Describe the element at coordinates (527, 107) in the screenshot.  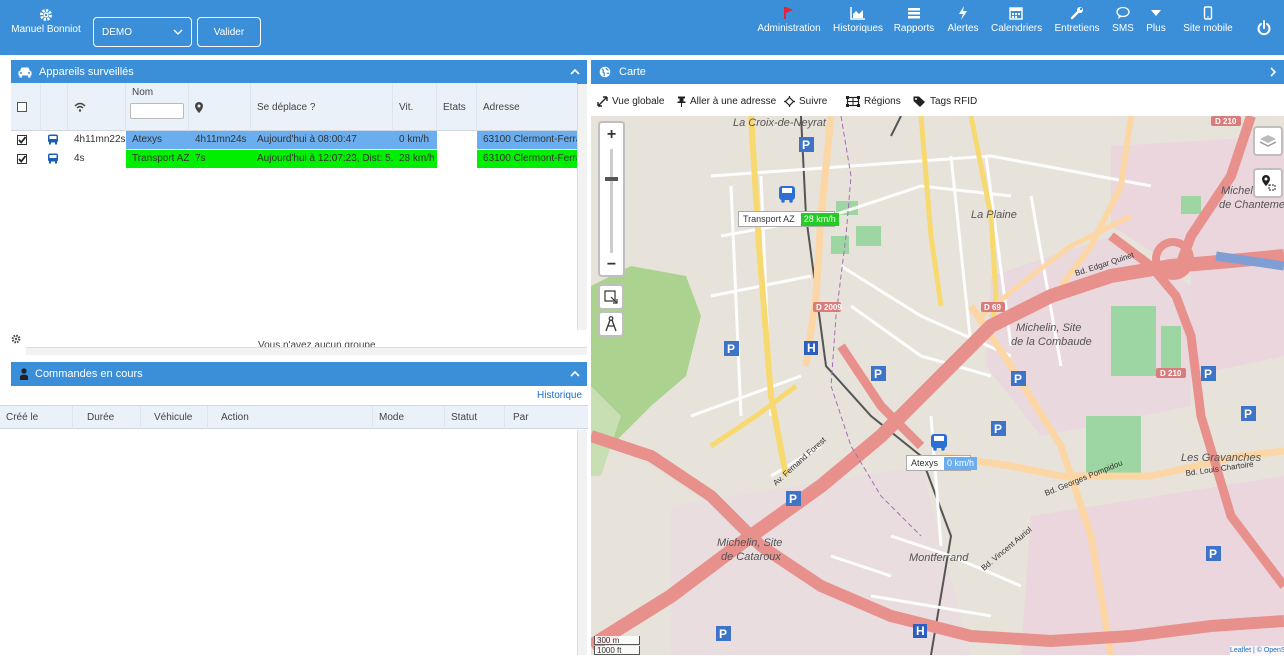
I see `address-column: Adresse` at that location.